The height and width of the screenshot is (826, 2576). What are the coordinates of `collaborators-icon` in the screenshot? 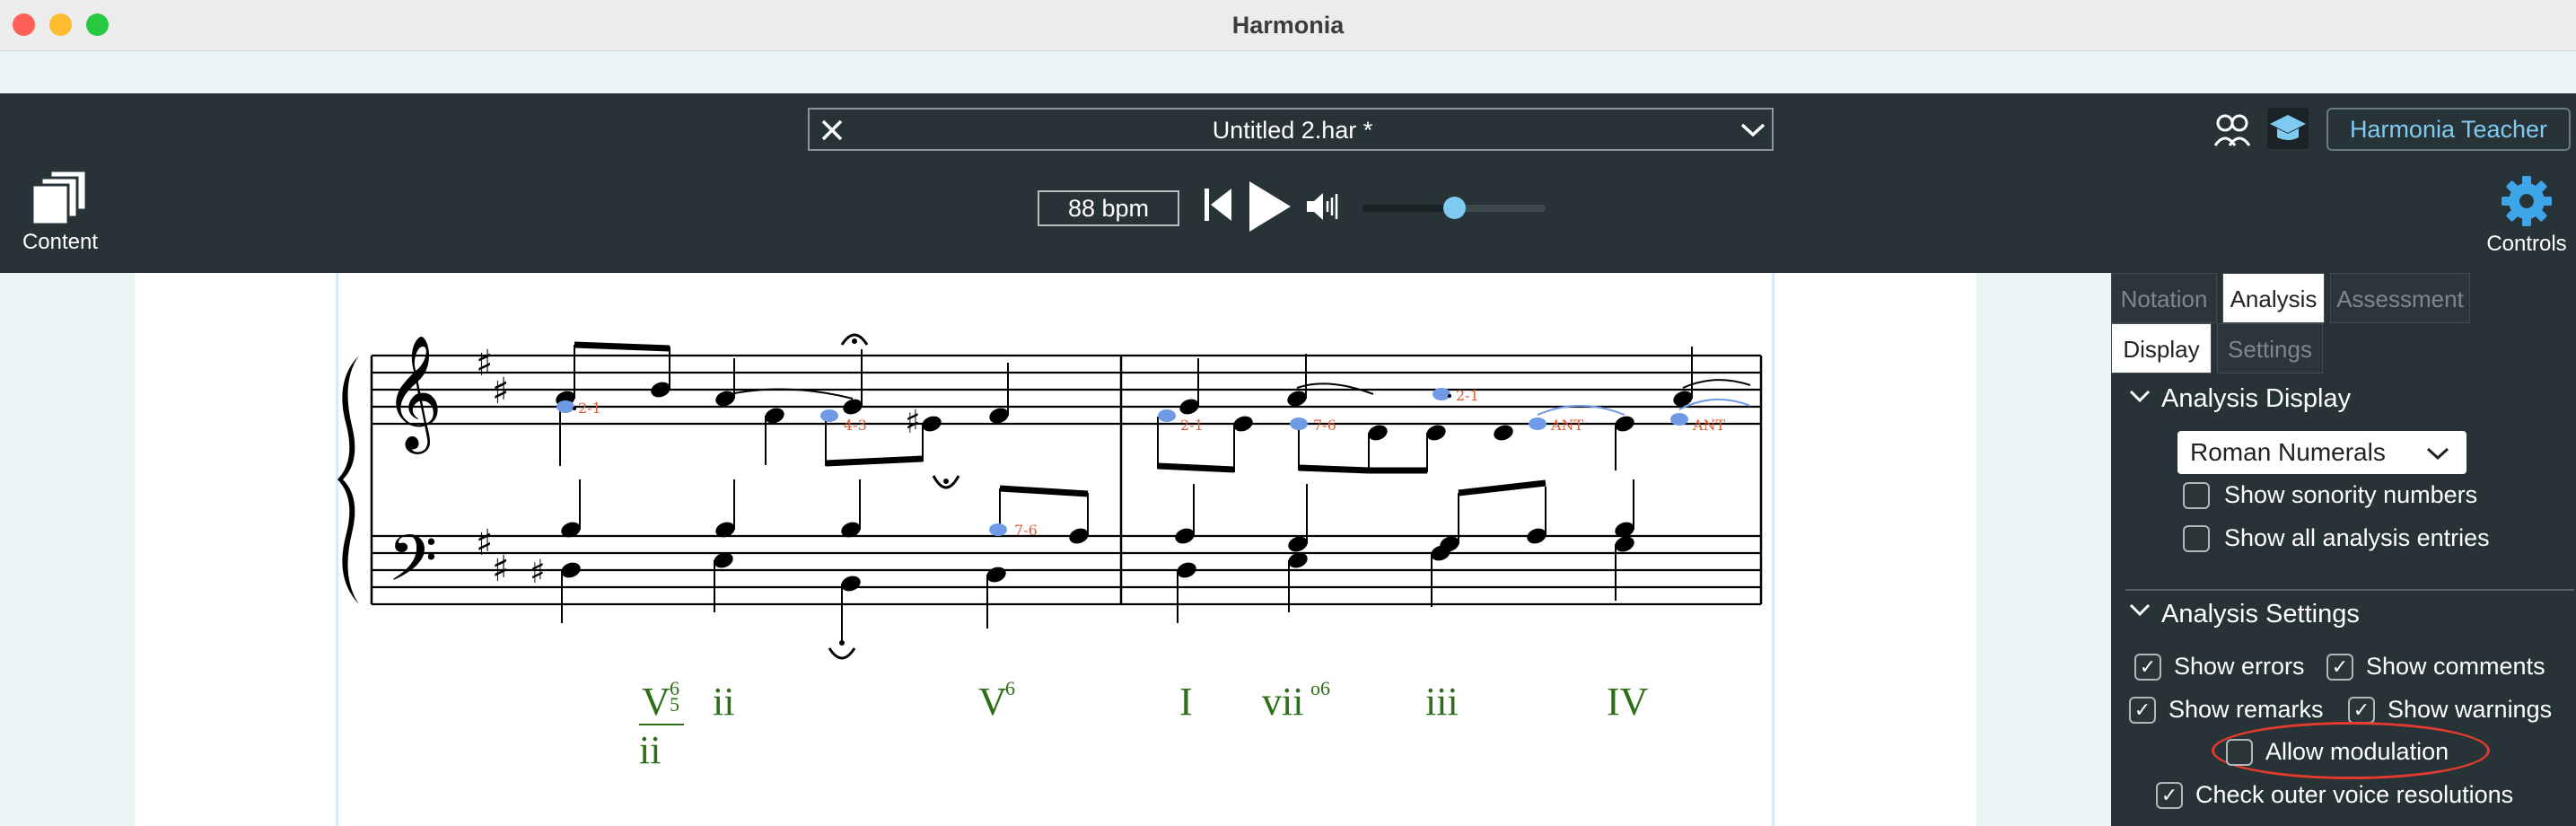 It's located at (2232, 130).